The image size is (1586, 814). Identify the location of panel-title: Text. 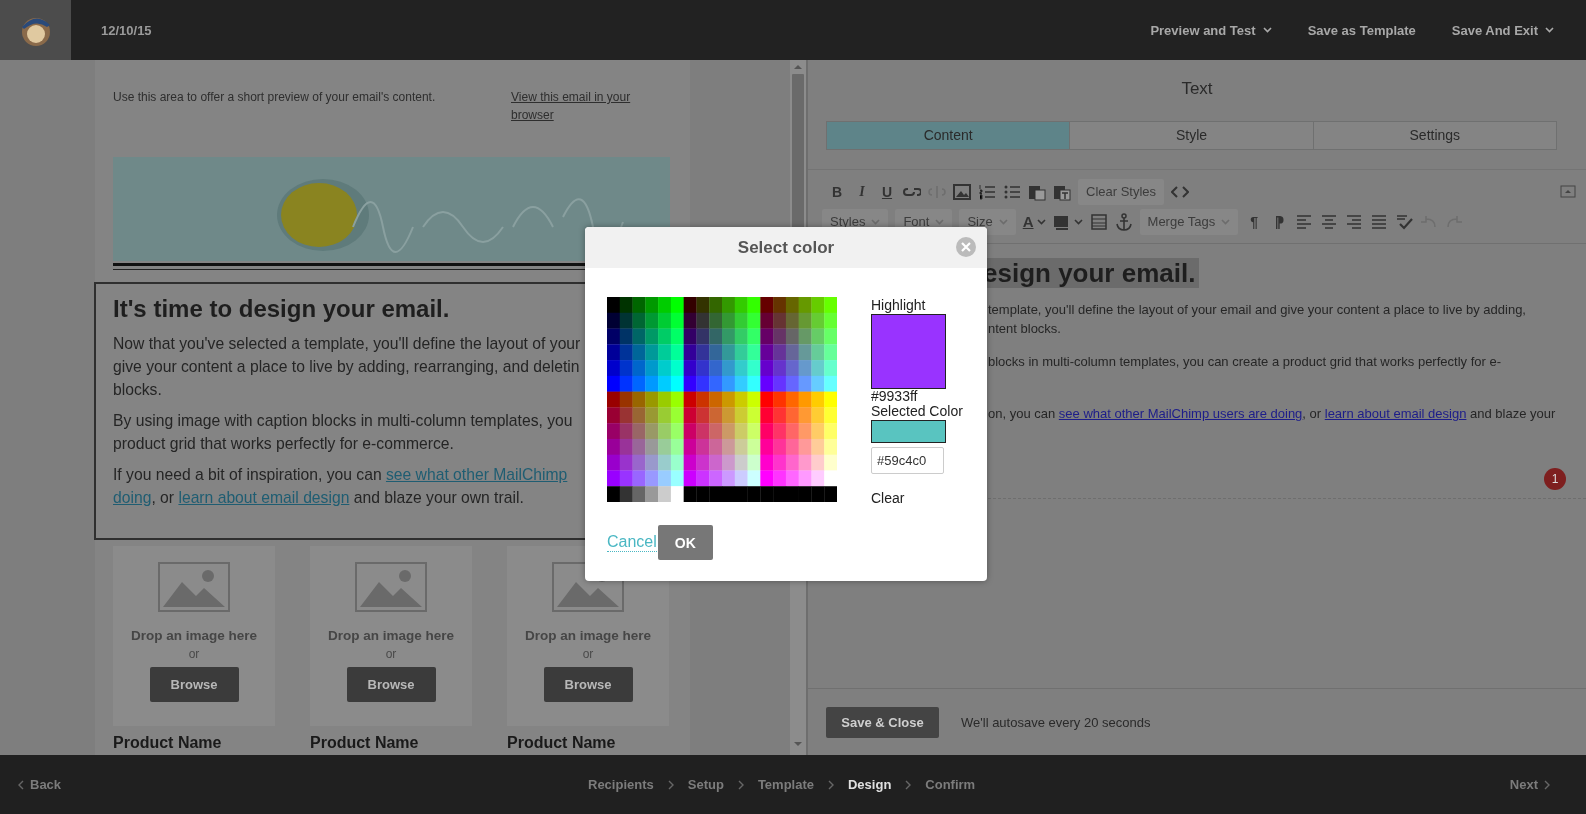
(1197, 89).